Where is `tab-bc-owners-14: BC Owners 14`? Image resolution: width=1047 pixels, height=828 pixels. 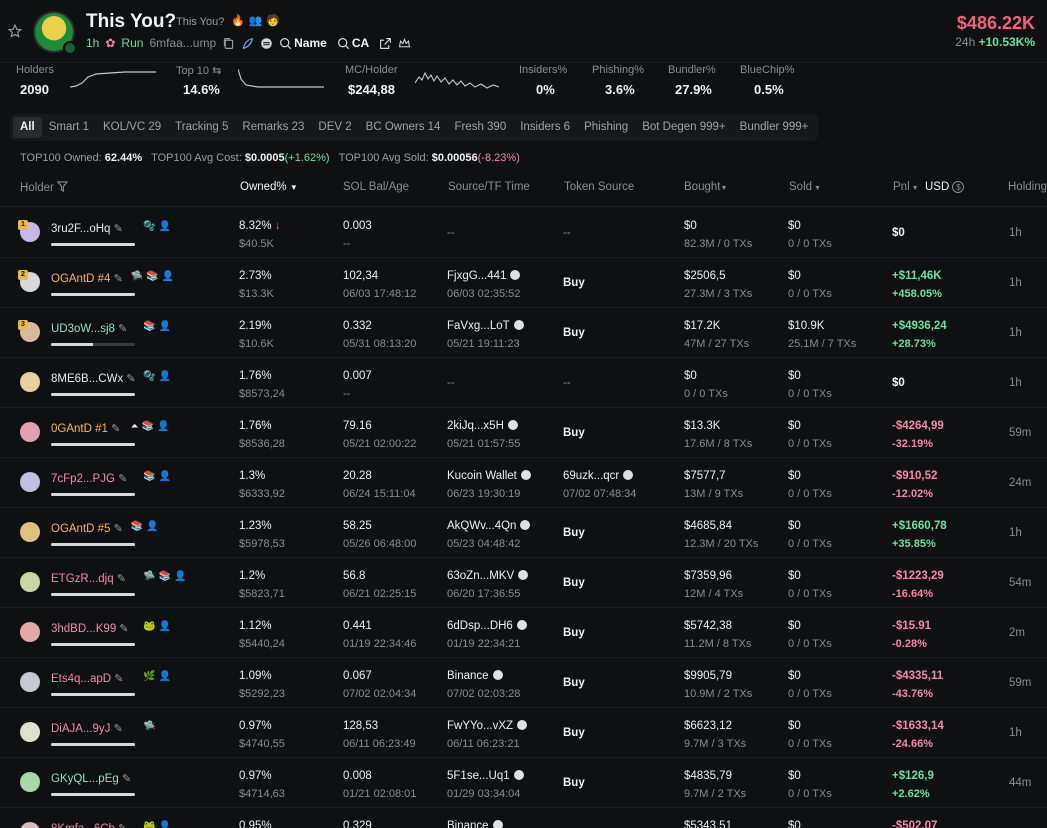
tab-bc-owners-14: BC Owners 14 is located at coordinates (403, 127).